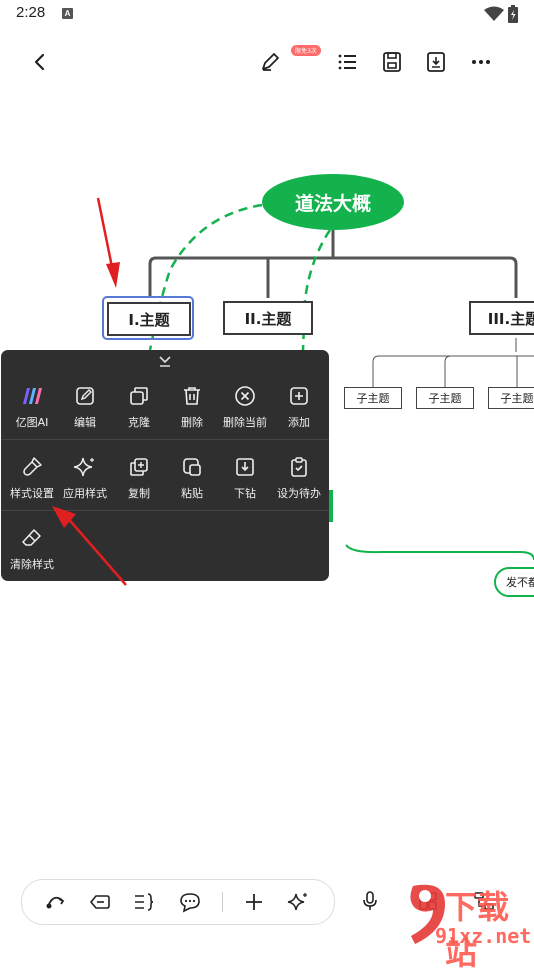 This screenshot has height=974, width=534. I want to click on ai-sparkle-icon, so click(297, 902).